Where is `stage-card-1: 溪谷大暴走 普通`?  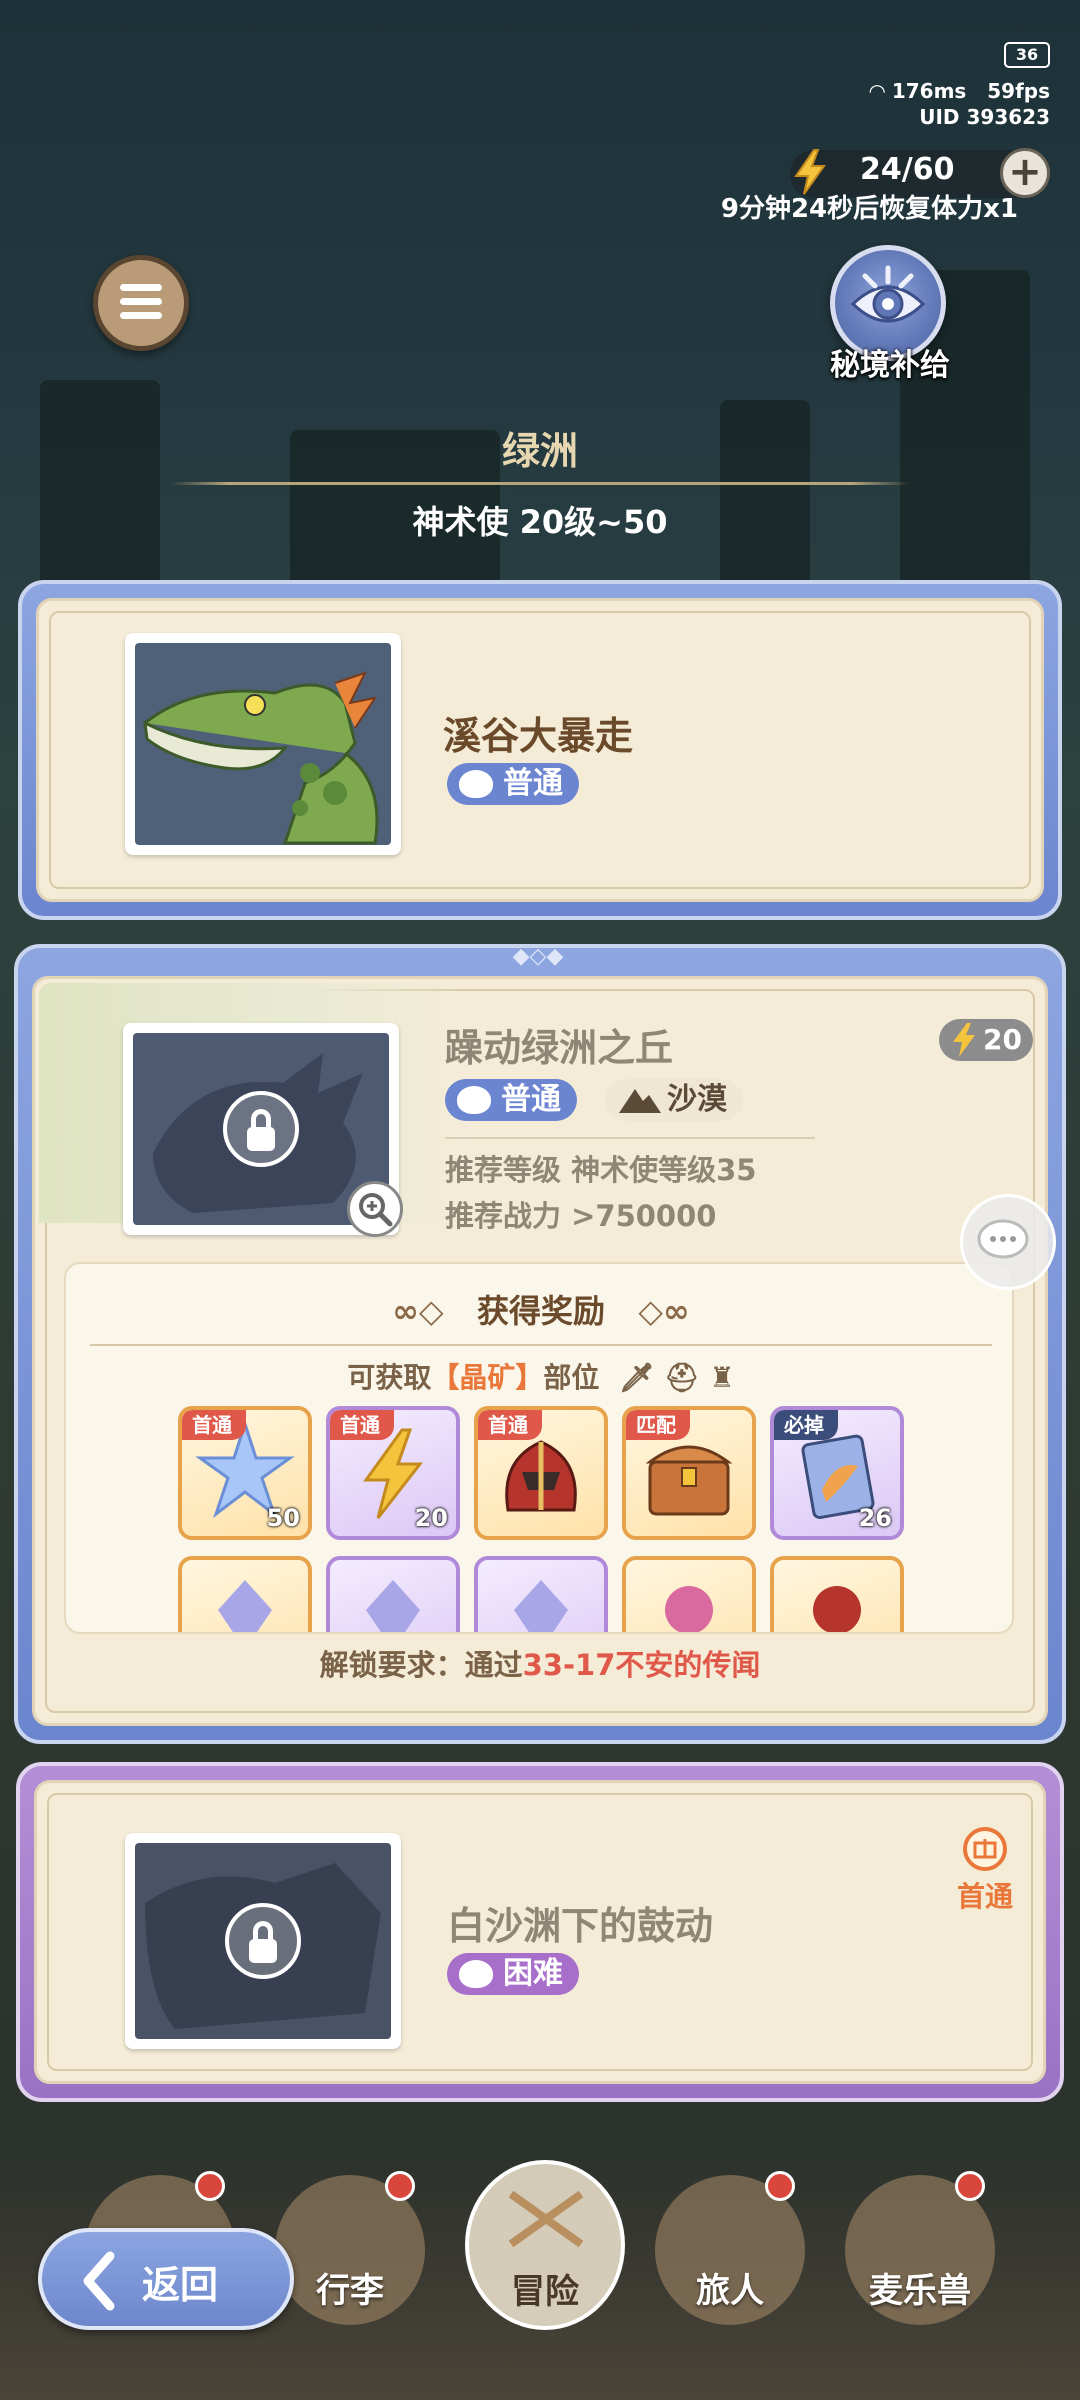 stage-card-1: 溪谷大暴走 普通 is located at coordinates (540, 750).